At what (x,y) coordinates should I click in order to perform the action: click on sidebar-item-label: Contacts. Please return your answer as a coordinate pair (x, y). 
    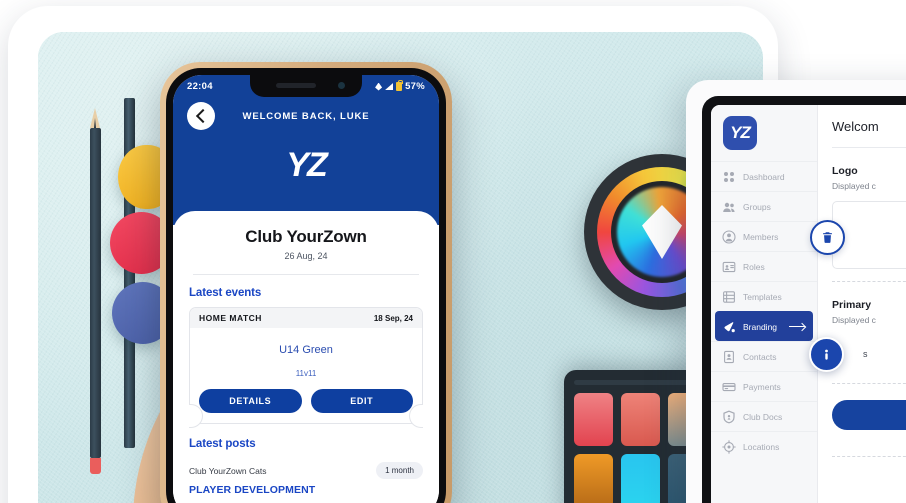
    Looking at the image, I should click on (760, 356).